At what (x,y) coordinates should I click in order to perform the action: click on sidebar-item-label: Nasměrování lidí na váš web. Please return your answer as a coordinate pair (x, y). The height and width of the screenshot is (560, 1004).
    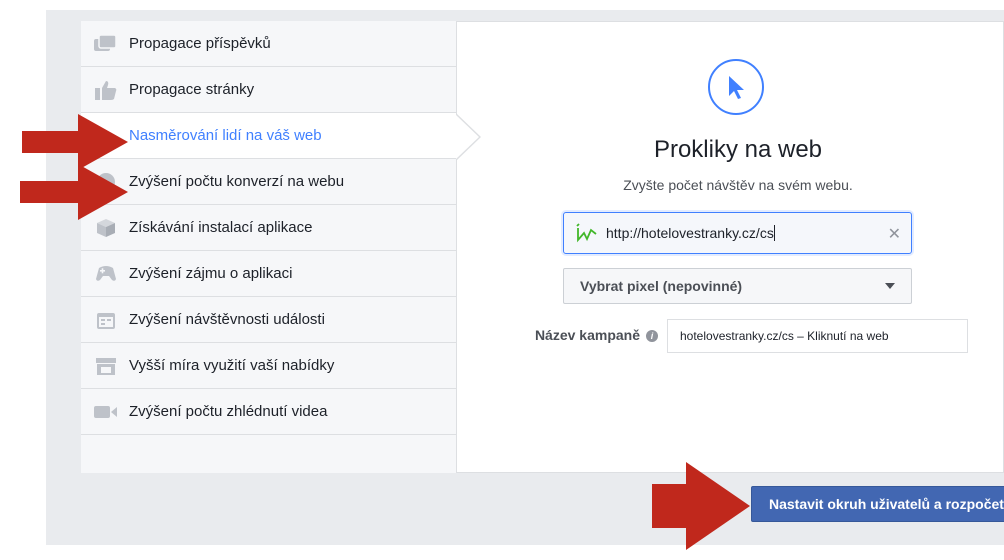
    Looking at the image, I should click on (225, 135).